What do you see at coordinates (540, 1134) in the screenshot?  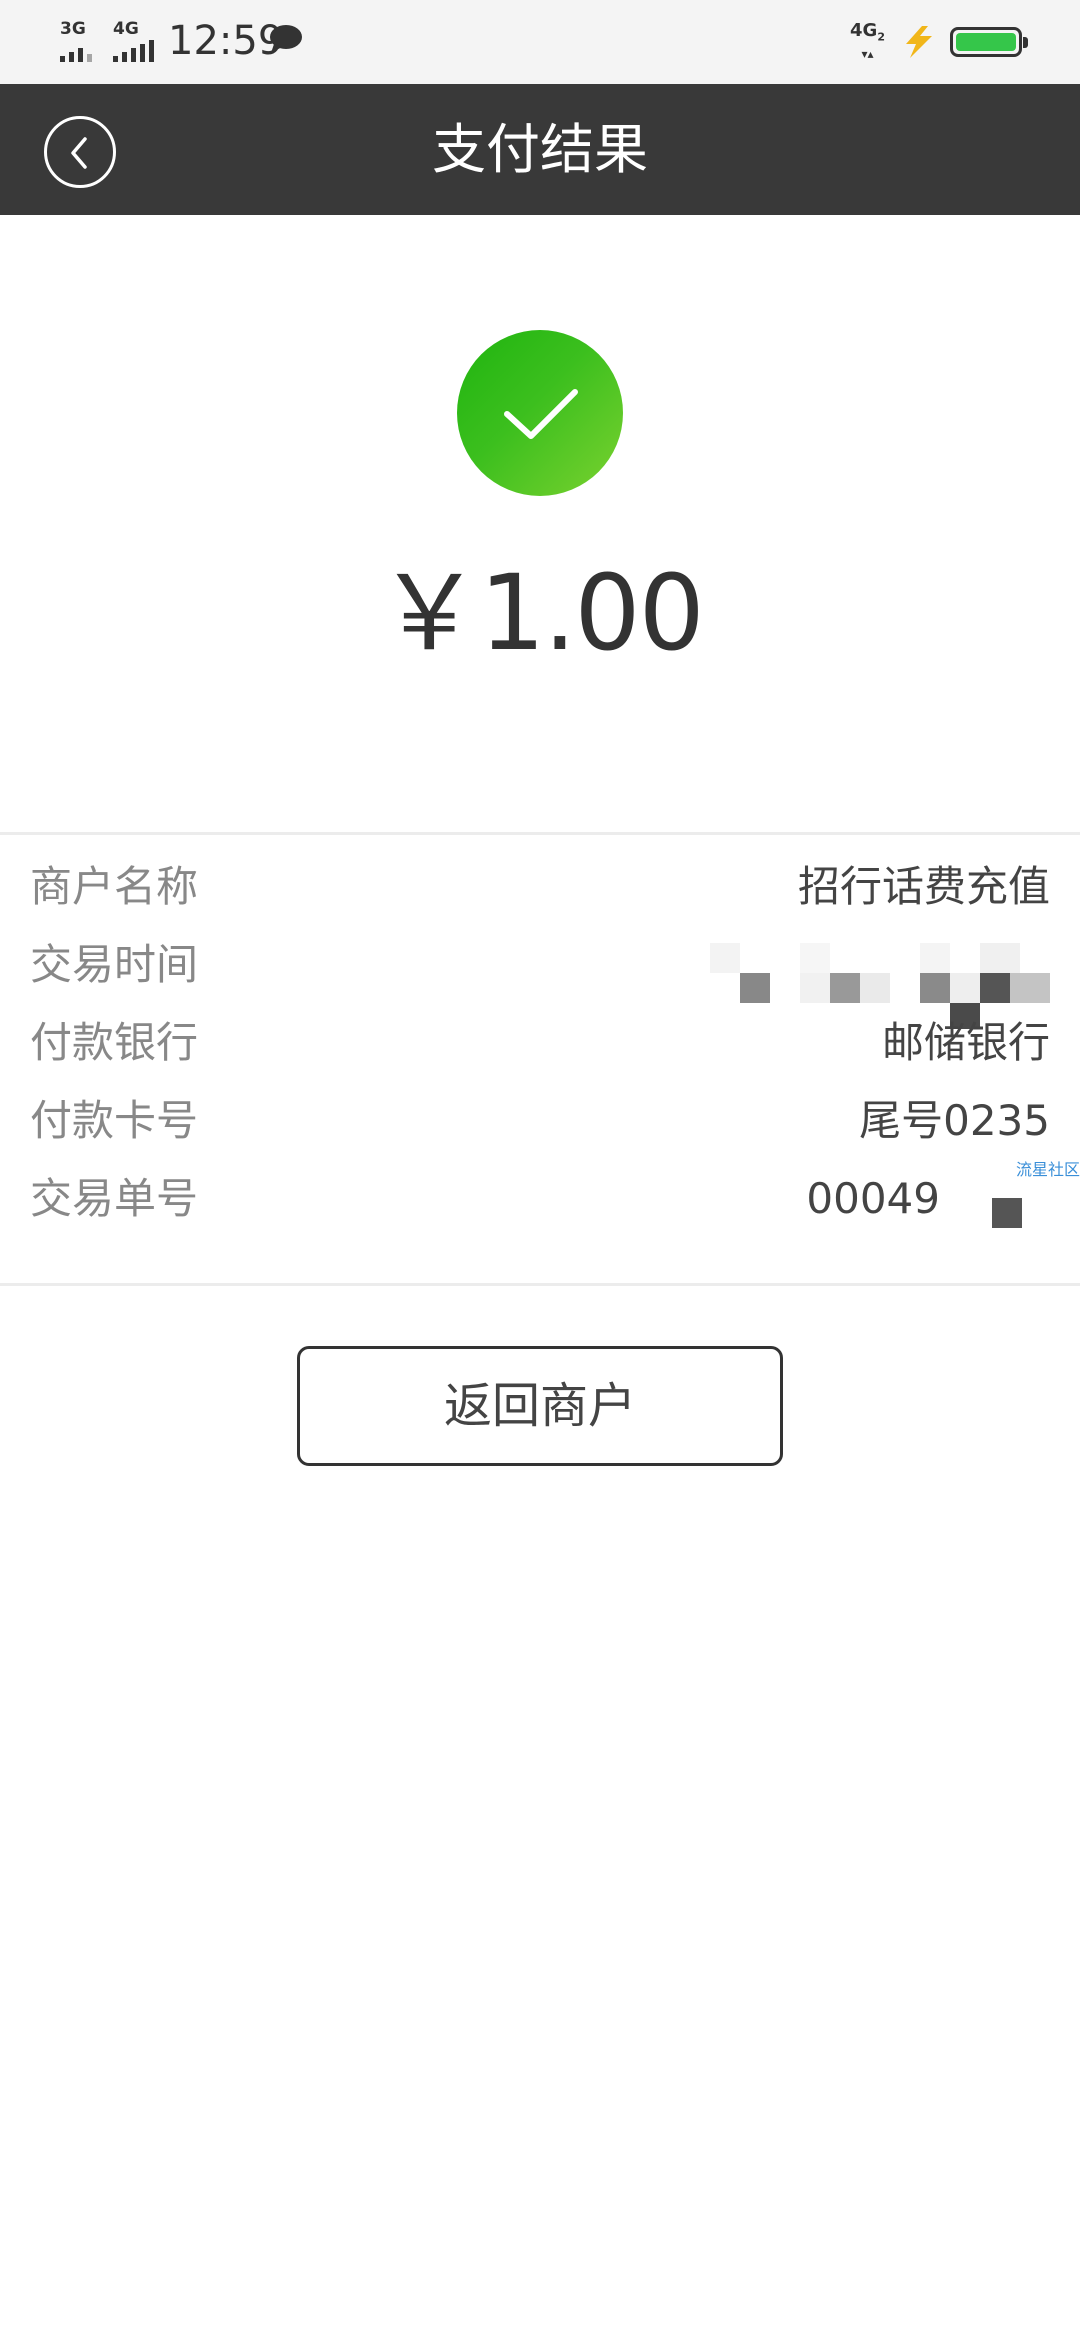 I see `detail-row-card: 付款卡号 尾号0235` at bounding box center [540, 1134].